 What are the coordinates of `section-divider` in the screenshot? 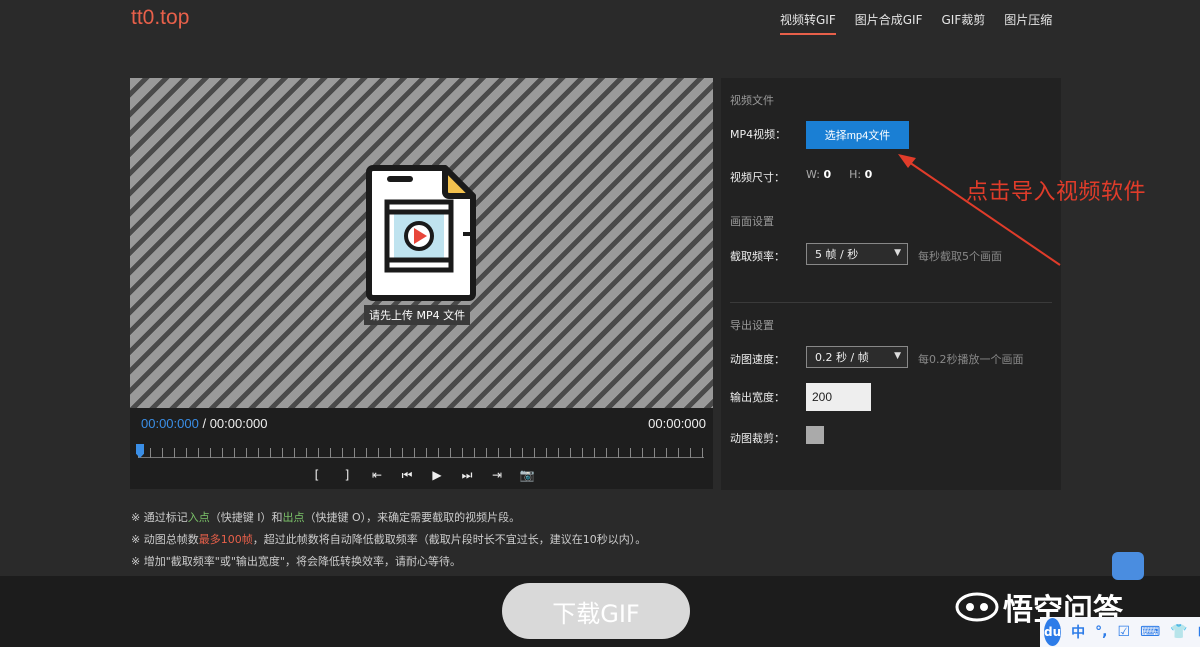 It's located at (891, 302).